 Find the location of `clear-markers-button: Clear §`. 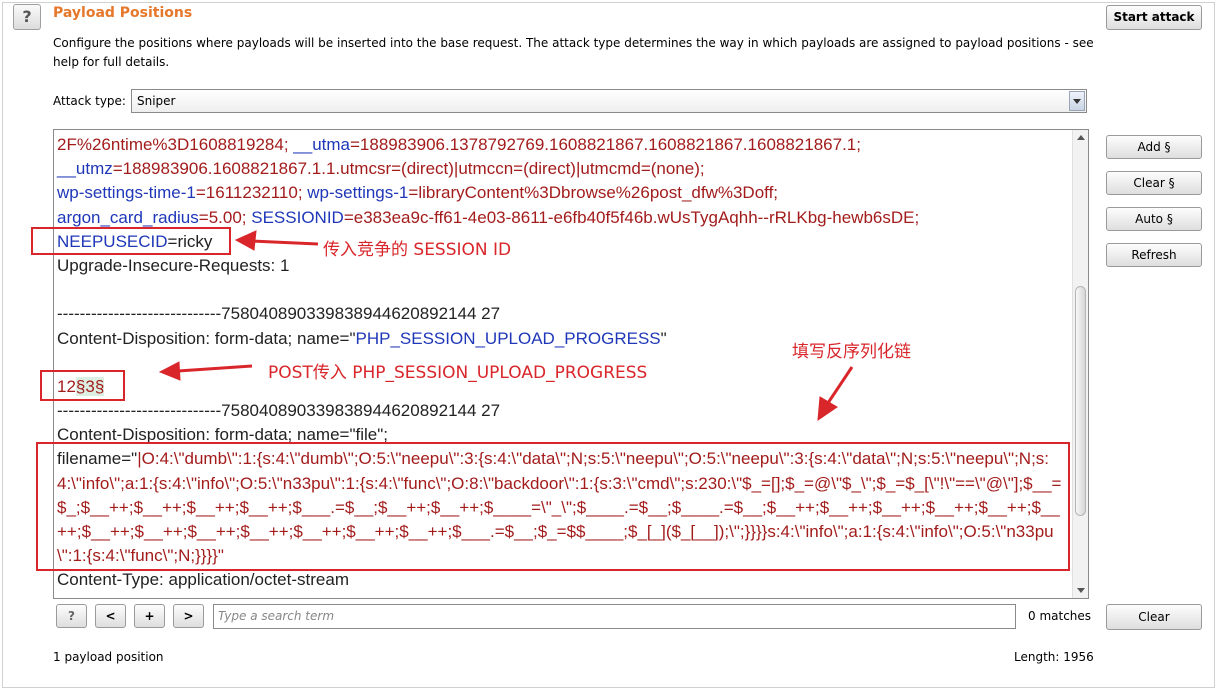

clear-markers-button: Clear § is located at coordinates (1154, 183).